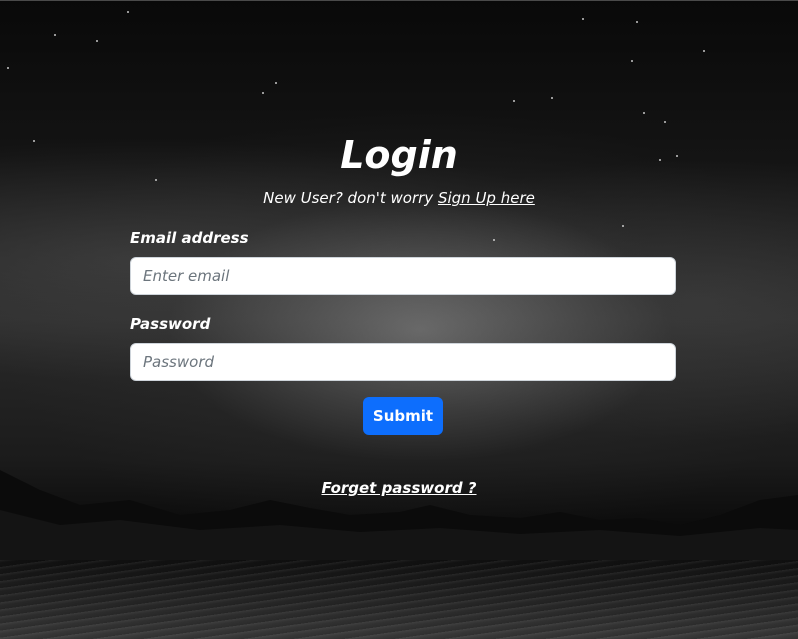 The image size is (798, 639). What do you see at coordinates (189, 238) in the screenshot?
I see `email-label: Email address` at bounding box center [189, 238].